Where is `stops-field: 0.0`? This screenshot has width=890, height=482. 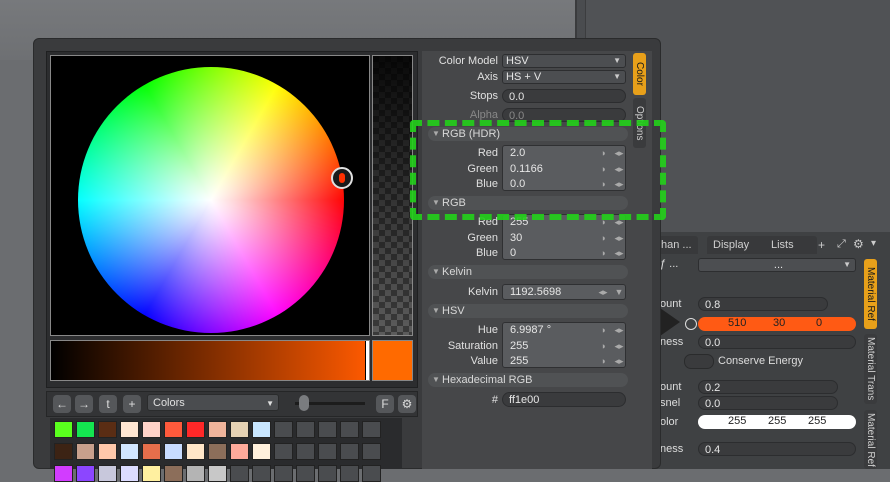
stops-field: 0.0 is located at coordinates (564, 96).